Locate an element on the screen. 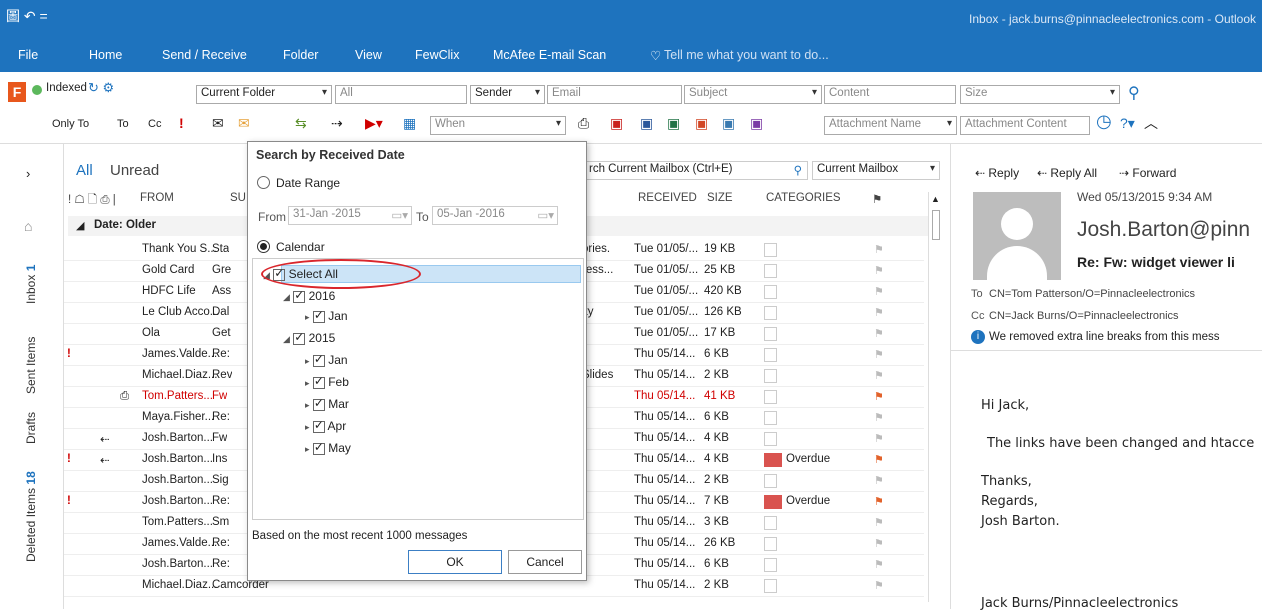 The image size is (1262, 611). importance-icon: ! is located at coordinates (181, 123).